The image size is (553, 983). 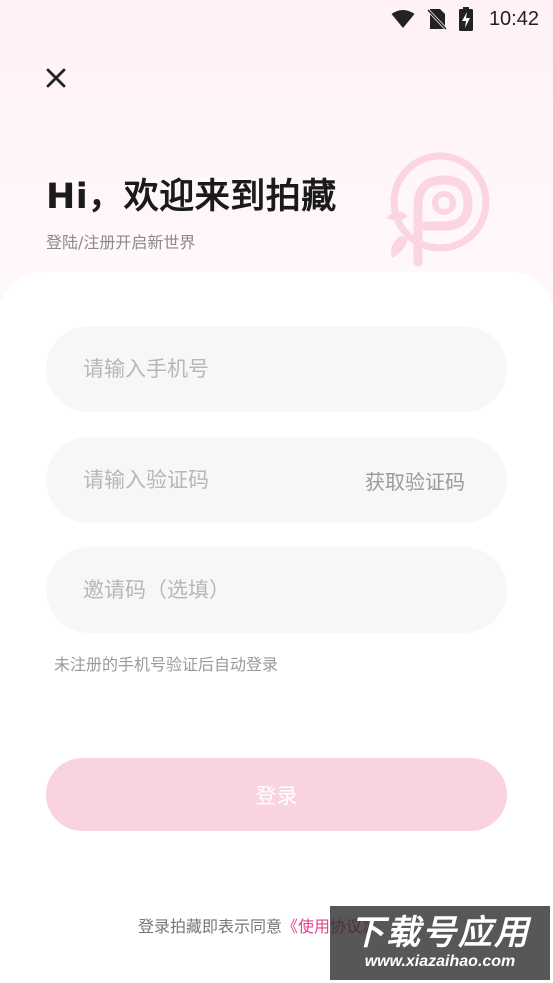 I want to click on auto-register-hint: 未注册的手机号验证后自动登录, so click(x=166, y=664).